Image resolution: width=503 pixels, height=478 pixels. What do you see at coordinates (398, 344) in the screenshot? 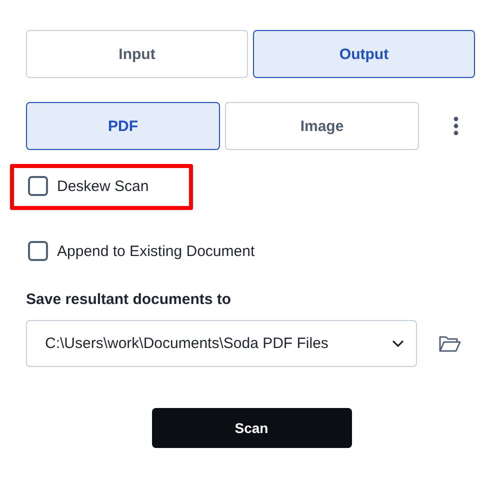
I see `chevron-down-icon` at bounding box center [398, 344].